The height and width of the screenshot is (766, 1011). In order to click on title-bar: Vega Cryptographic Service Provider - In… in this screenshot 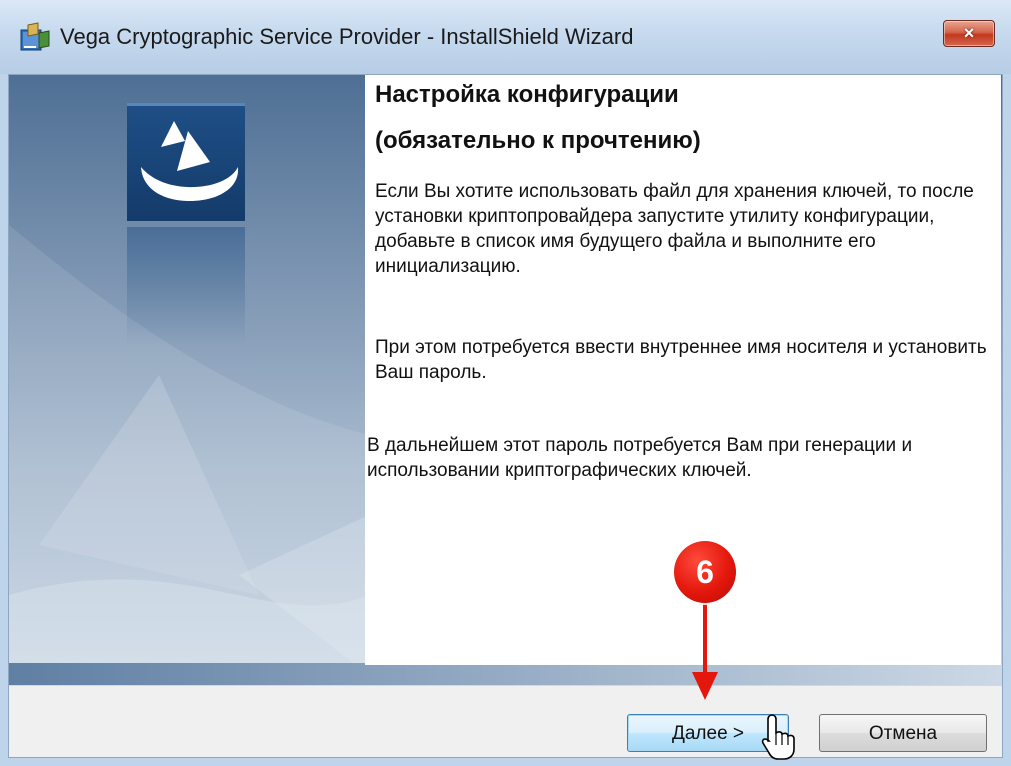, I will do `click(505, 37)`.